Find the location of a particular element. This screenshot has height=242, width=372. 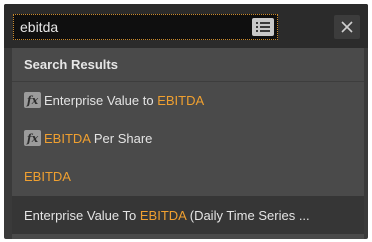

result-text: Enterprise Value to EBITDA is located at coordinates (124, 100).